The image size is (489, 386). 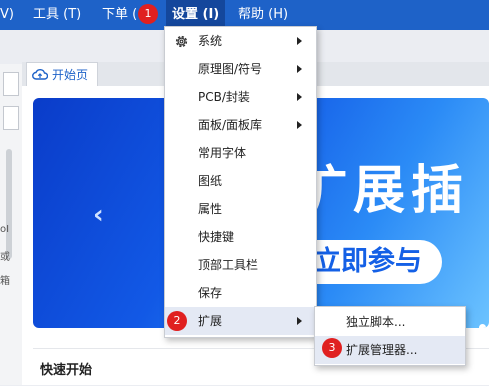 What do you see at coordinates (230, 125) in the screenshot?
I see `menu-item-label: 面板/面板库` at bounding box center [230, 125].